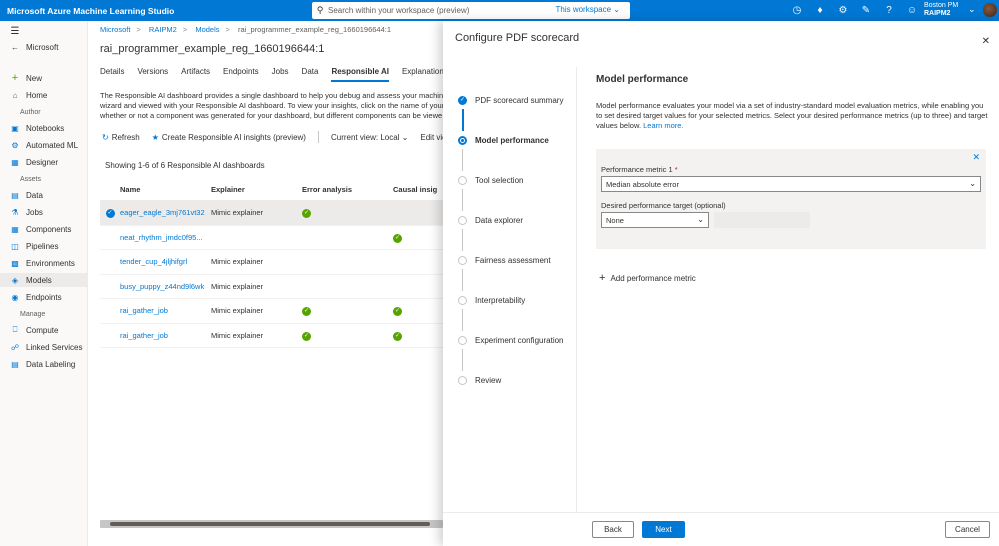 This screenshot has width=999, height=546. What do you see at coordinates (207, 29) in the screenshot?
I see `breadcrumb-models: Models` at bounding box center [207, 29].